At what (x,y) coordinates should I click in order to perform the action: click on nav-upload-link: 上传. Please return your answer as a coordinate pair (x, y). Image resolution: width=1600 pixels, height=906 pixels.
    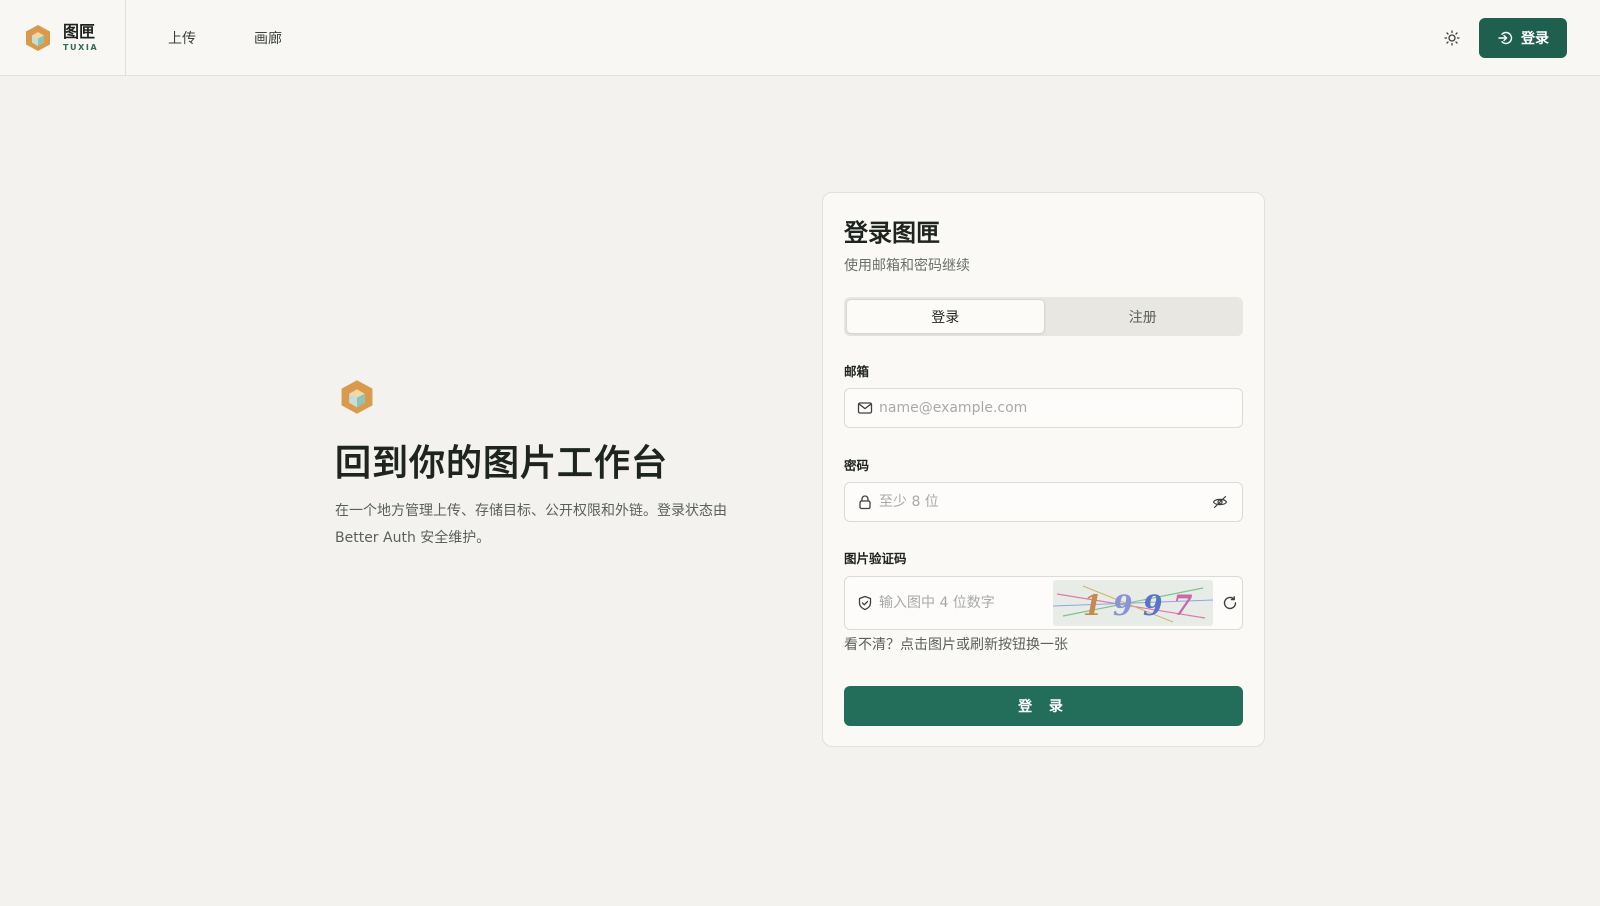
    Looking at the image, I should click on (182, 38).